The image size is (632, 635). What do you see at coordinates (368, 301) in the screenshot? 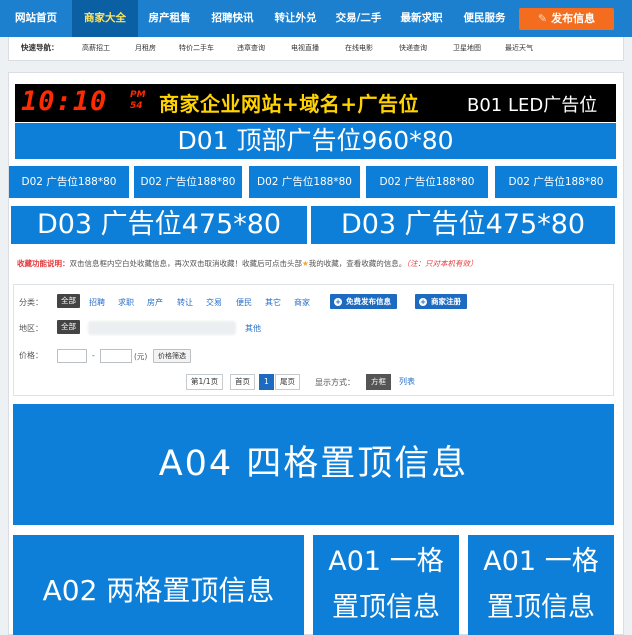
I see `free-publish-label: 免费发布信息` at bounding box center [368, 301].